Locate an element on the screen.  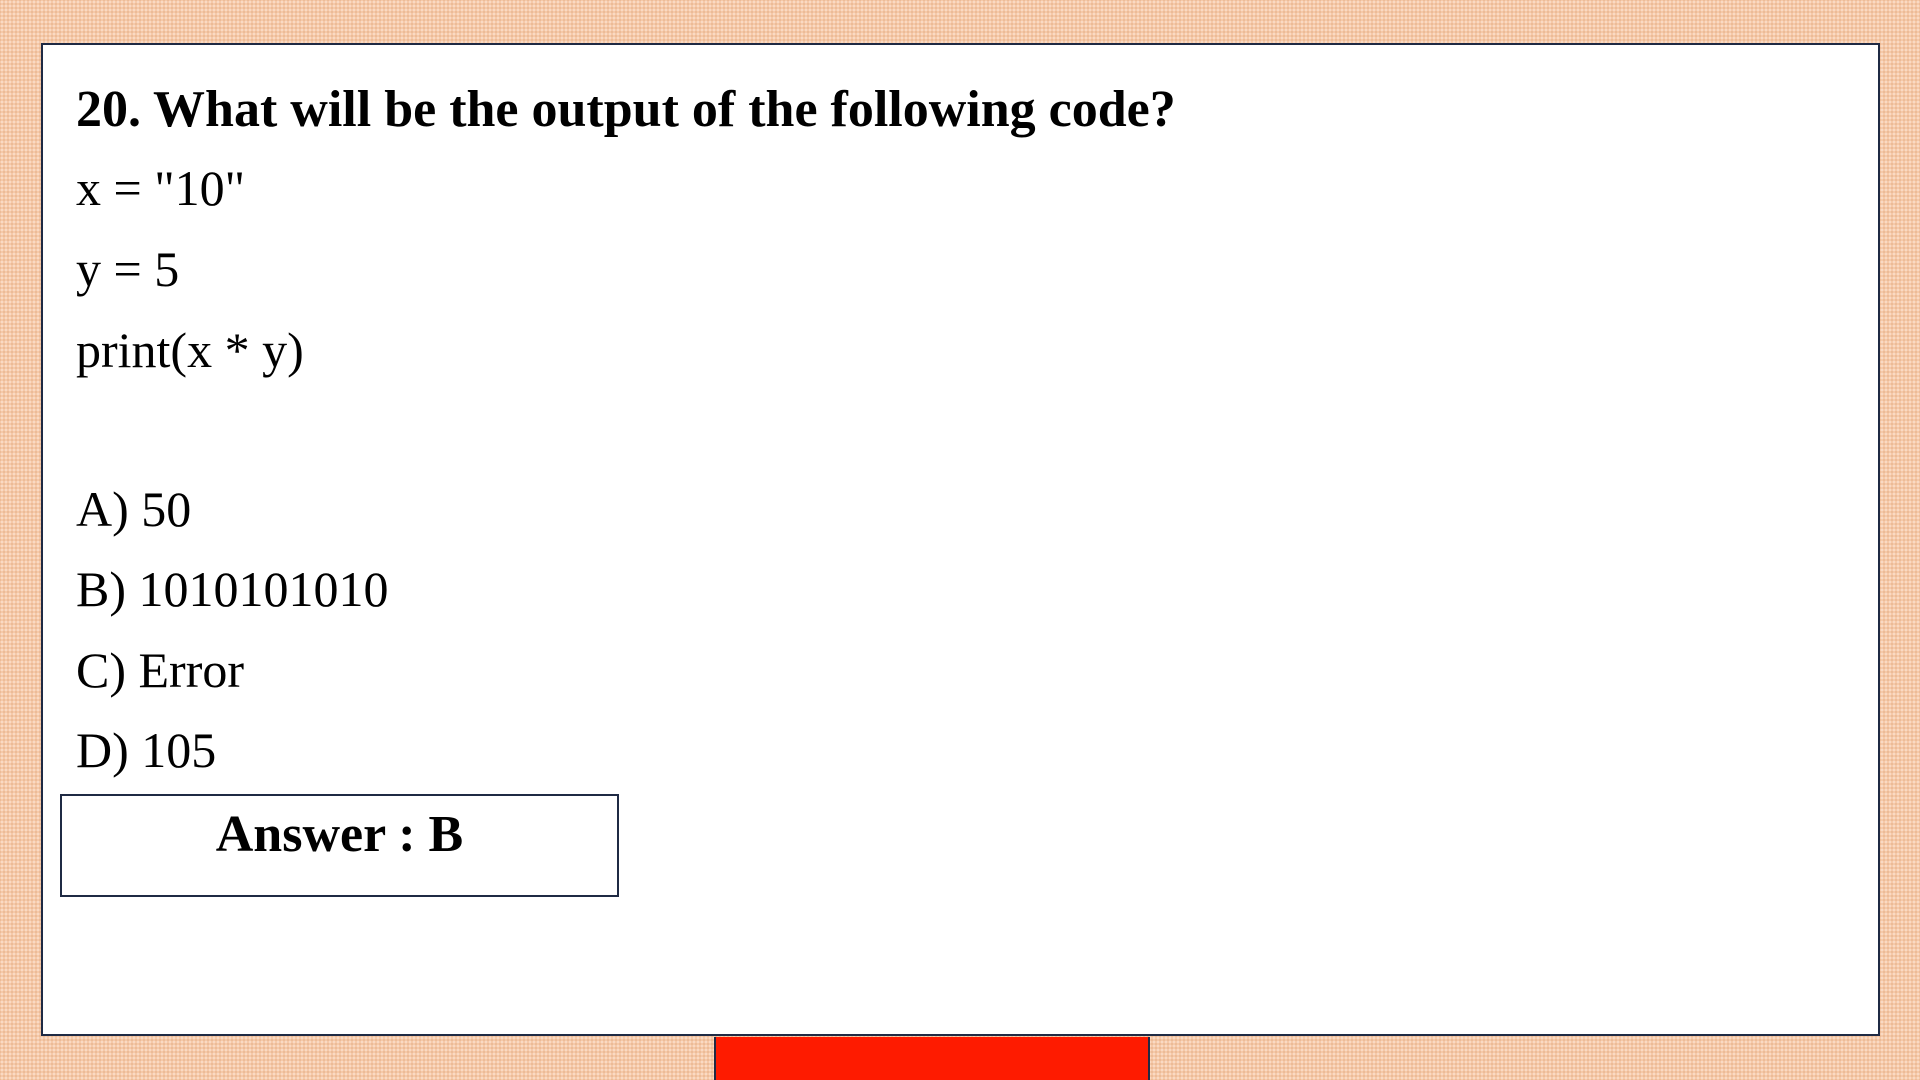
answer-box: Answer : B is located at coordinates (339, 845).